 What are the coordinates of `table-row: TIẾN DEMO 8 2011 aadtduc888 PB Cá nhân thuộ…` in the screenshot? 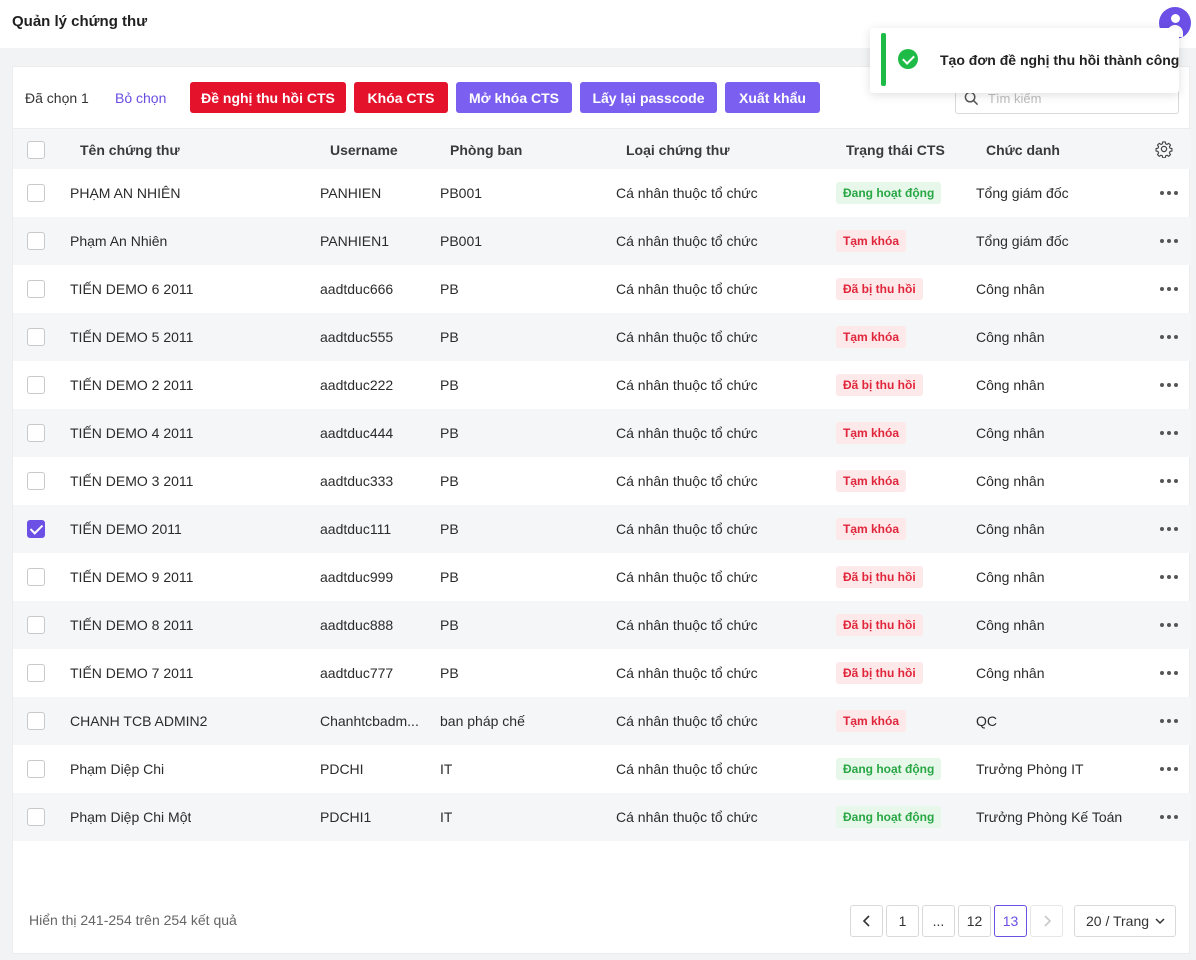 It's located at (602, 625).